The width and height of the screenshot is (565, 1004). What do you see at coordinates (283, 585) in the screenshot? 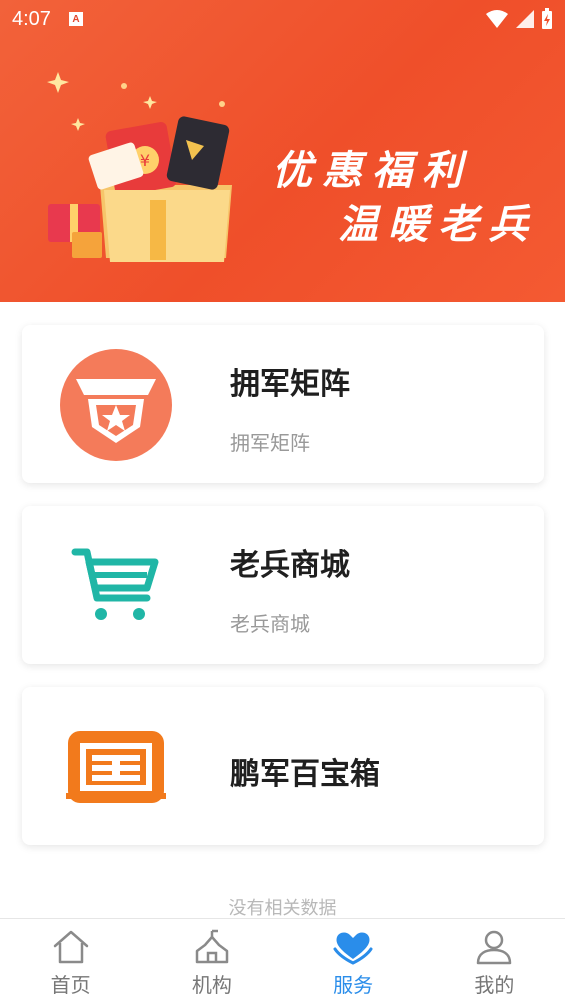
I see `service-card-shop: 老兵商城 老兵商城` at bounding box center [283, 585].